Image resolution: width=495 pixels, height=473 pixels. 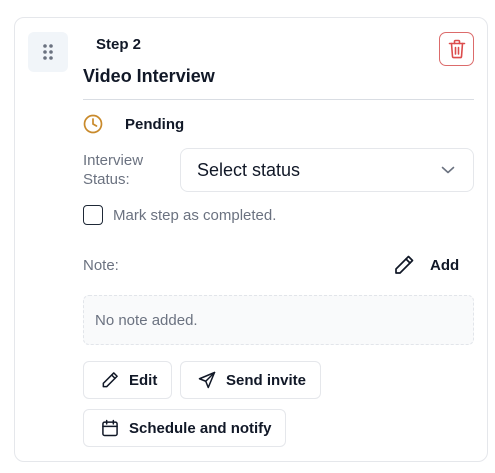 What do you see at coordinates (149, 76) in the screenshot?
I see `step-title: Video Interview` at bounding box center [149, 76].